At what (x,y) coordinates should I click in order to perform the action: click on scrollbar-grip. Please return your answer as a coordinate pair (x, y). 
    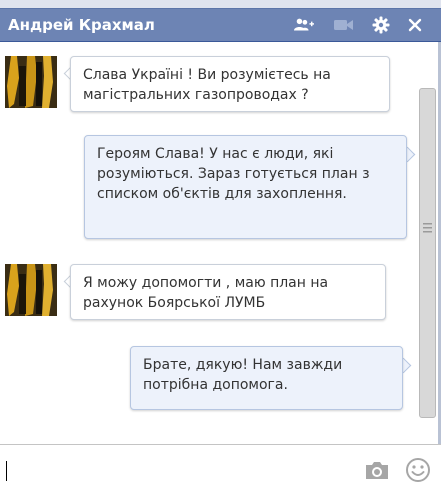
    Looking at the image, I should click on (427, 229).